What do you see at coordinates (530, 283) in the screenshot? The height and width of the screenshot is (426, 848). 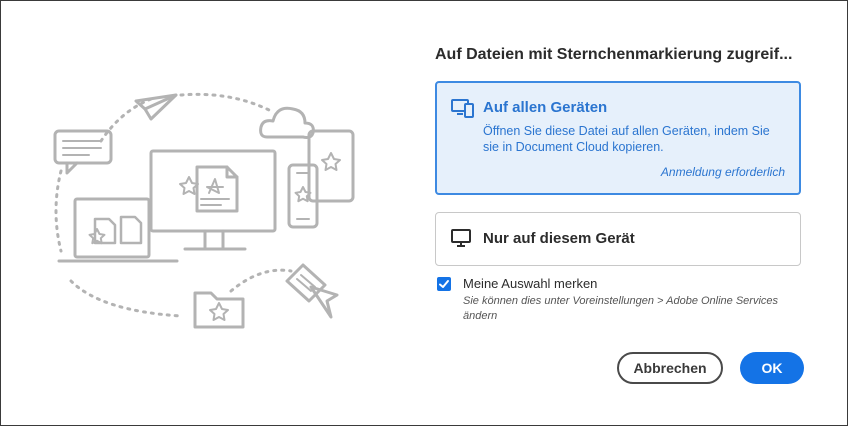 I see `remember-choice-label: Meine Auswahl merken` at bounding box center [530, 283].